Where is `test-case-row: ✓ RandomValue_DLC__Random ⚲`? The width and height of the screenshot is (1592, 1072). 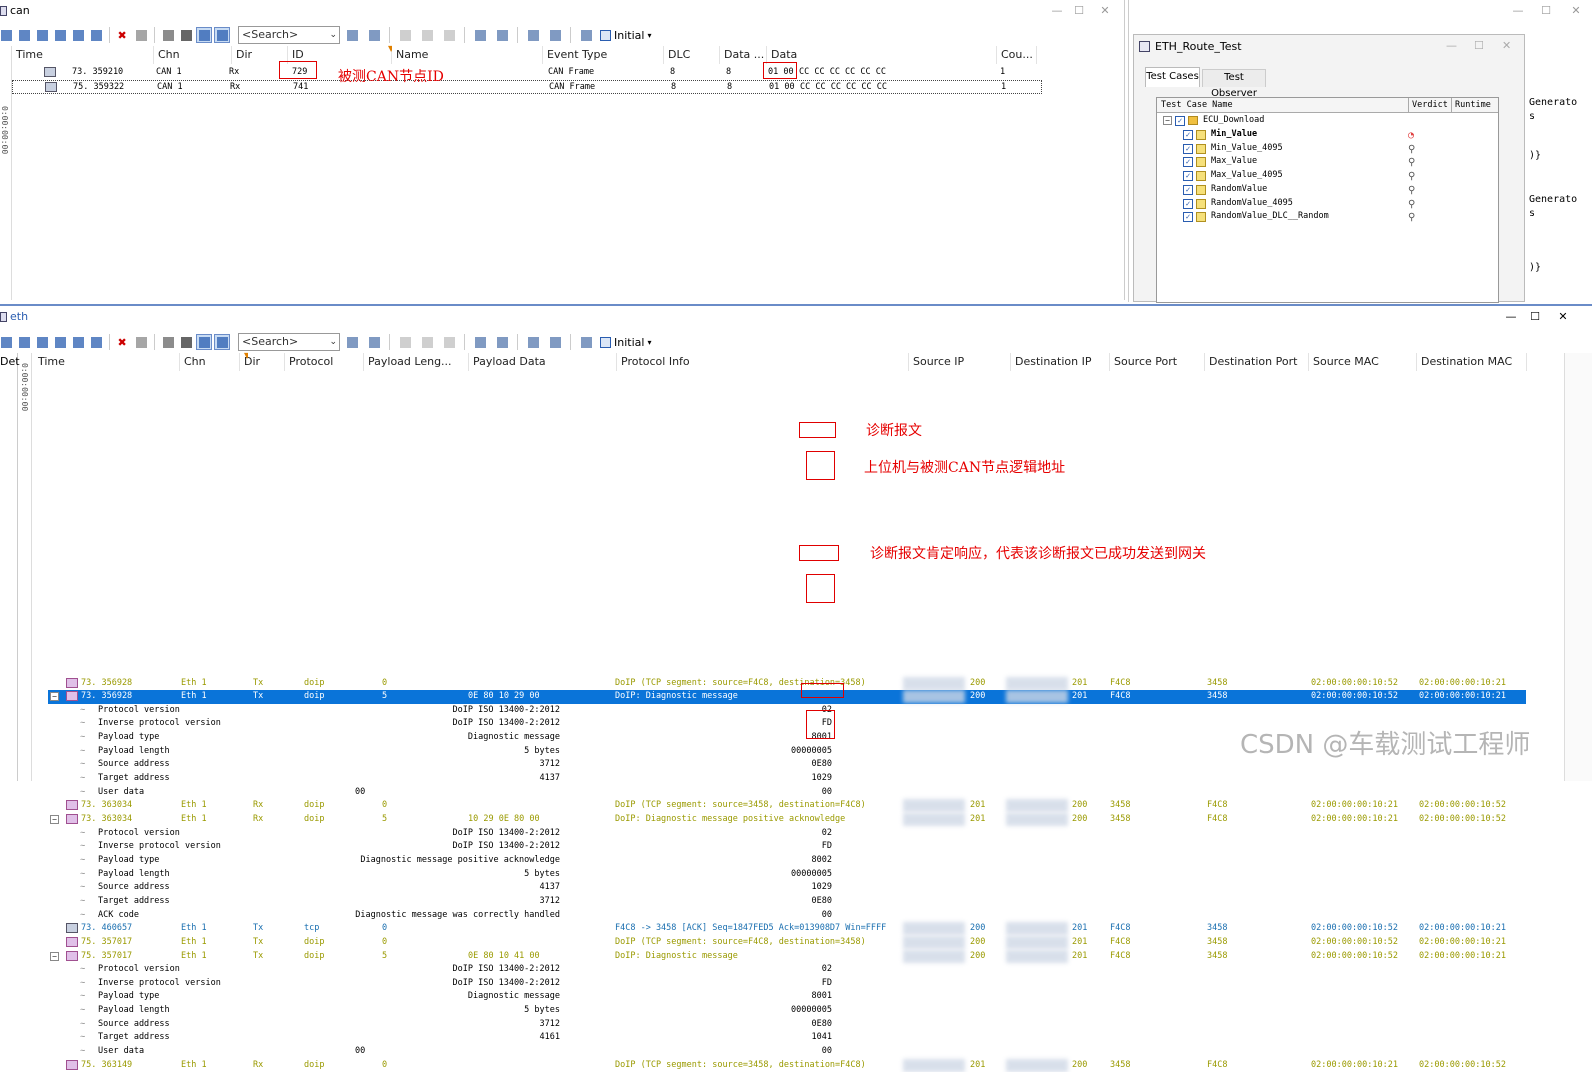
test-case-row: ✓ RandomValue_DLC__Random ⚲ is located at coordinates (1327, 217).